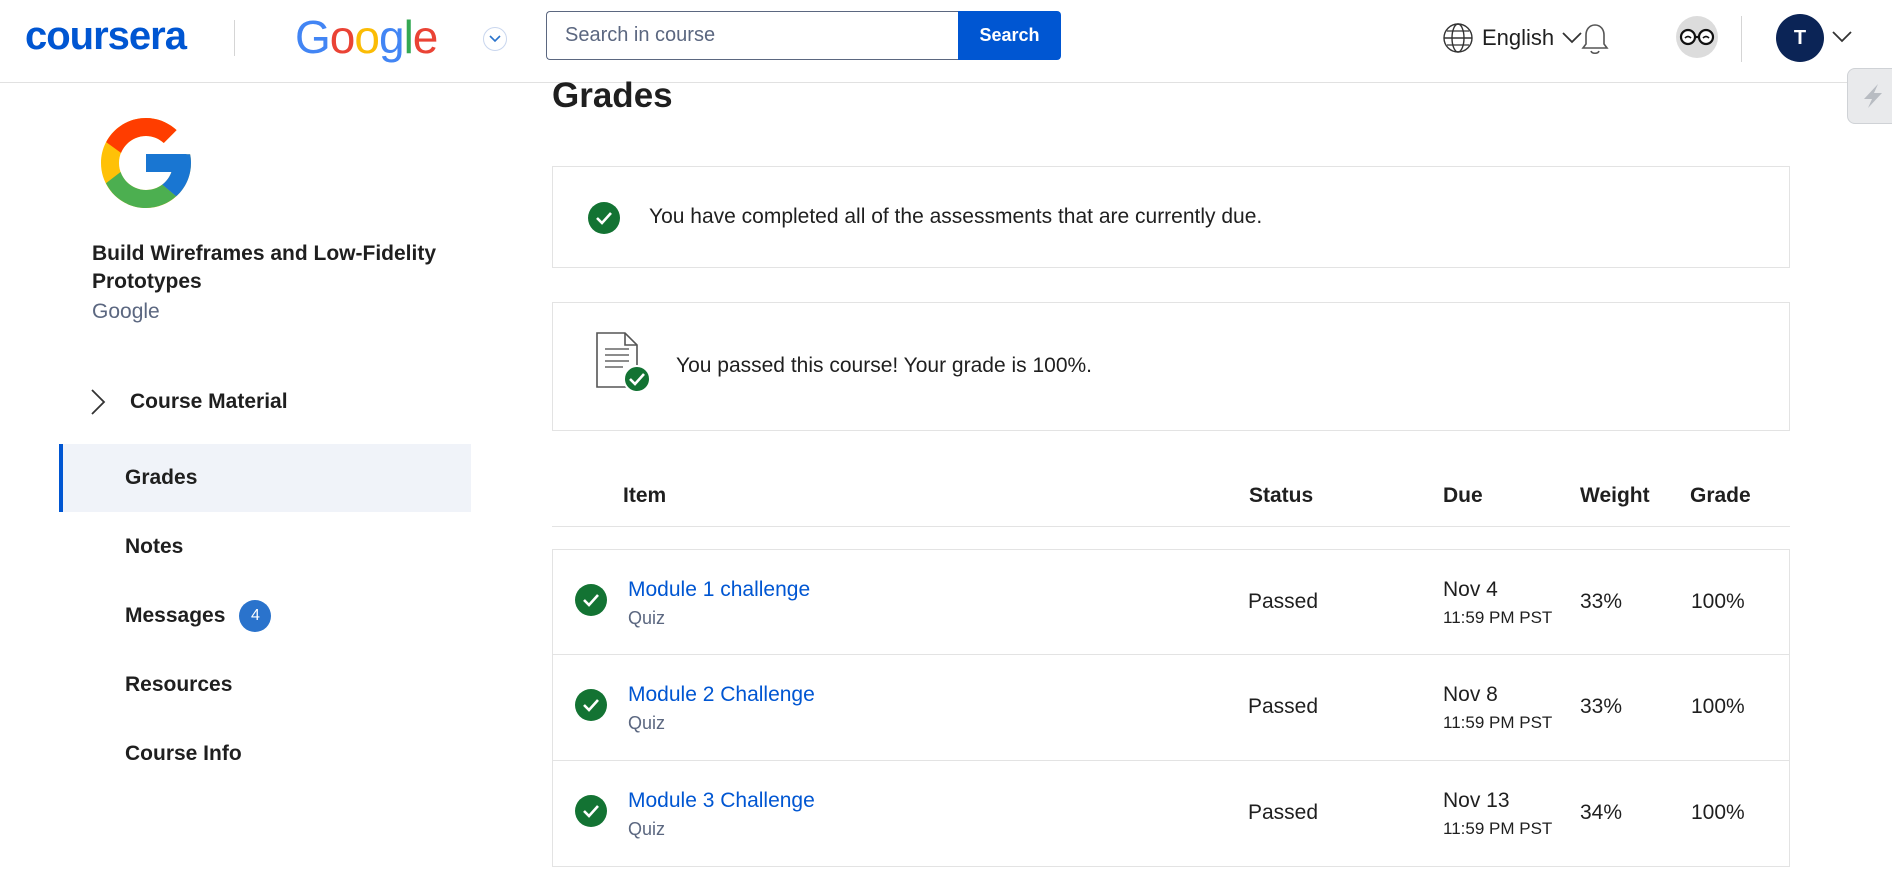  Describe the element at coordinates (721, 695) in the screenshot. I see `assignment-link: Module 2 Challenge` at that location.